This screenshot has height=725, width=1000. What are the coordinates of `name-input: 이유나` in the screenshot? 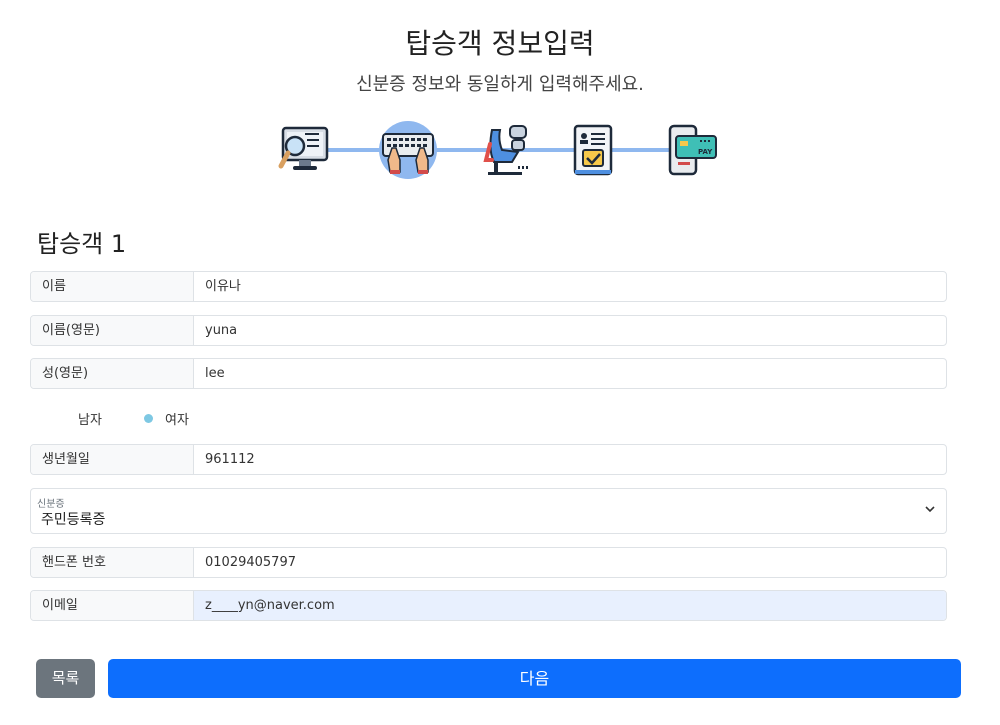 It's located at (570, 286).